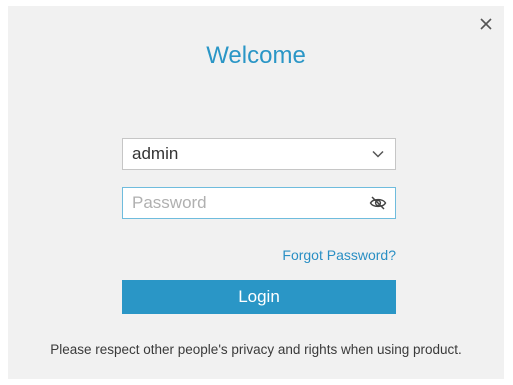  What do you see at coordinates (378, 154) in the screenshot?
I see `chevron-down-icon` at bounding box center [378, 154].